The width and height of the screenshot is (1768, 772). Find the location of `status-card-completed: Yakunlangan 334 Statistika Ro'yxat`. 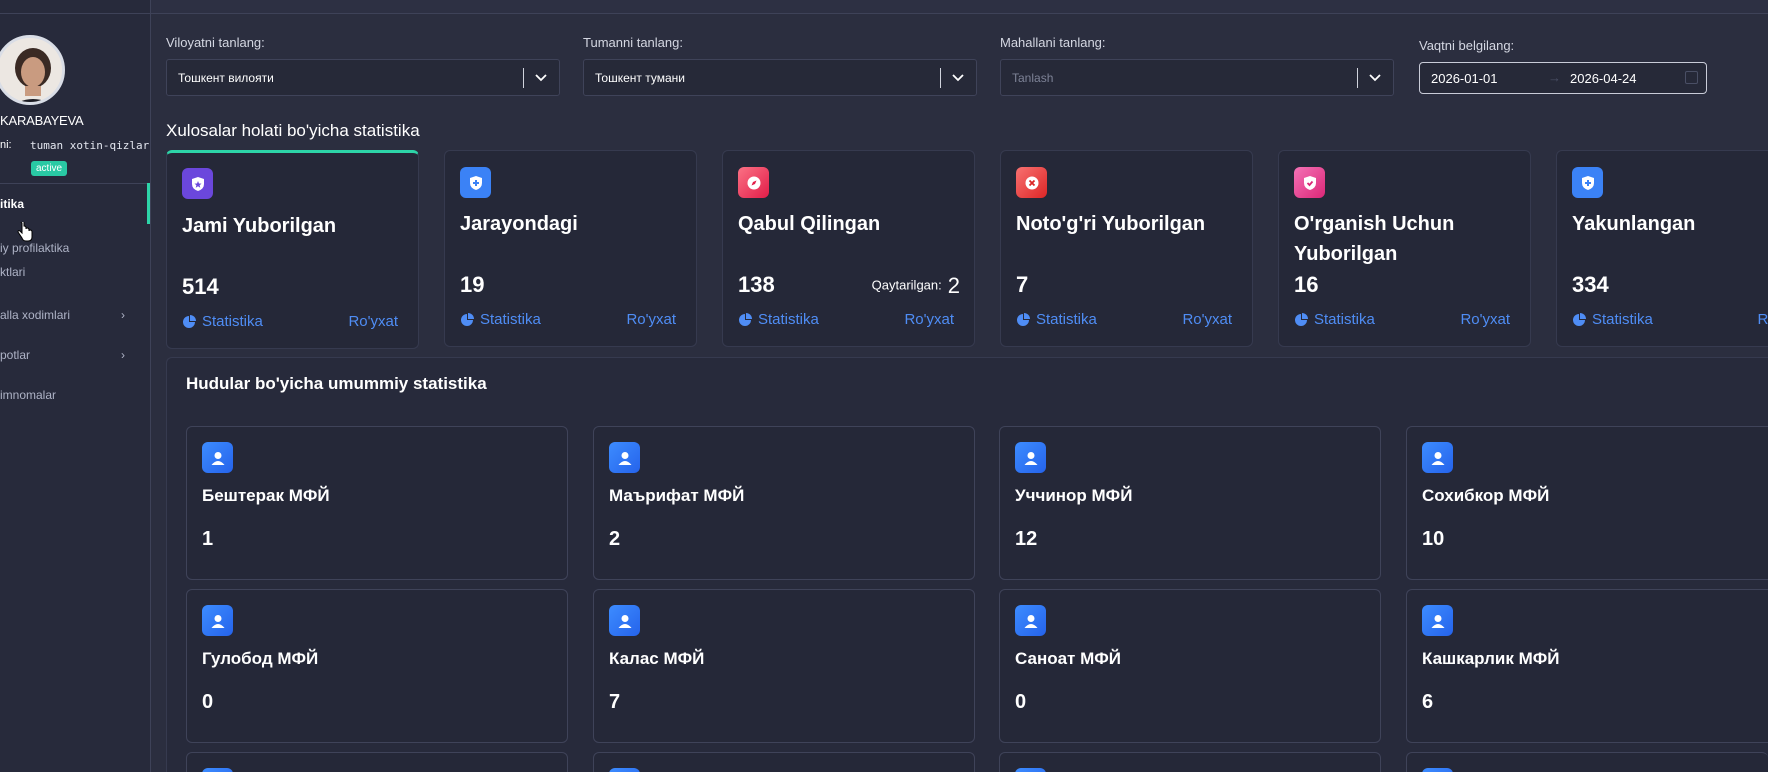

status-card-completed: Yakunlangan 334 Statistika Ro'yxat is located at coordinates (1662, 248).